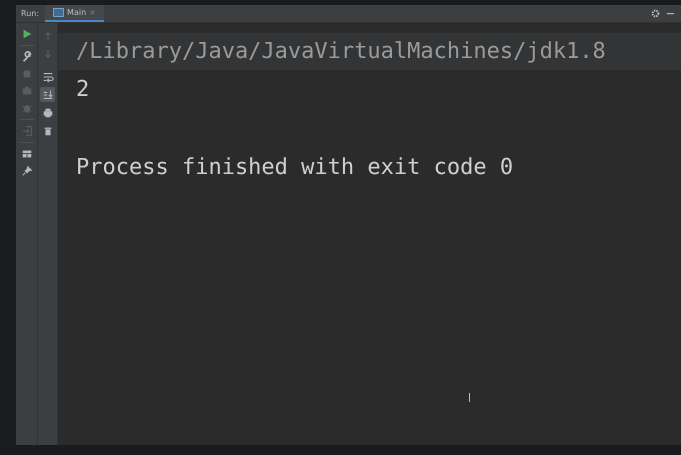 This screenshot has width=681, height=455. I want to click on layout-icon, so click(26, 154).